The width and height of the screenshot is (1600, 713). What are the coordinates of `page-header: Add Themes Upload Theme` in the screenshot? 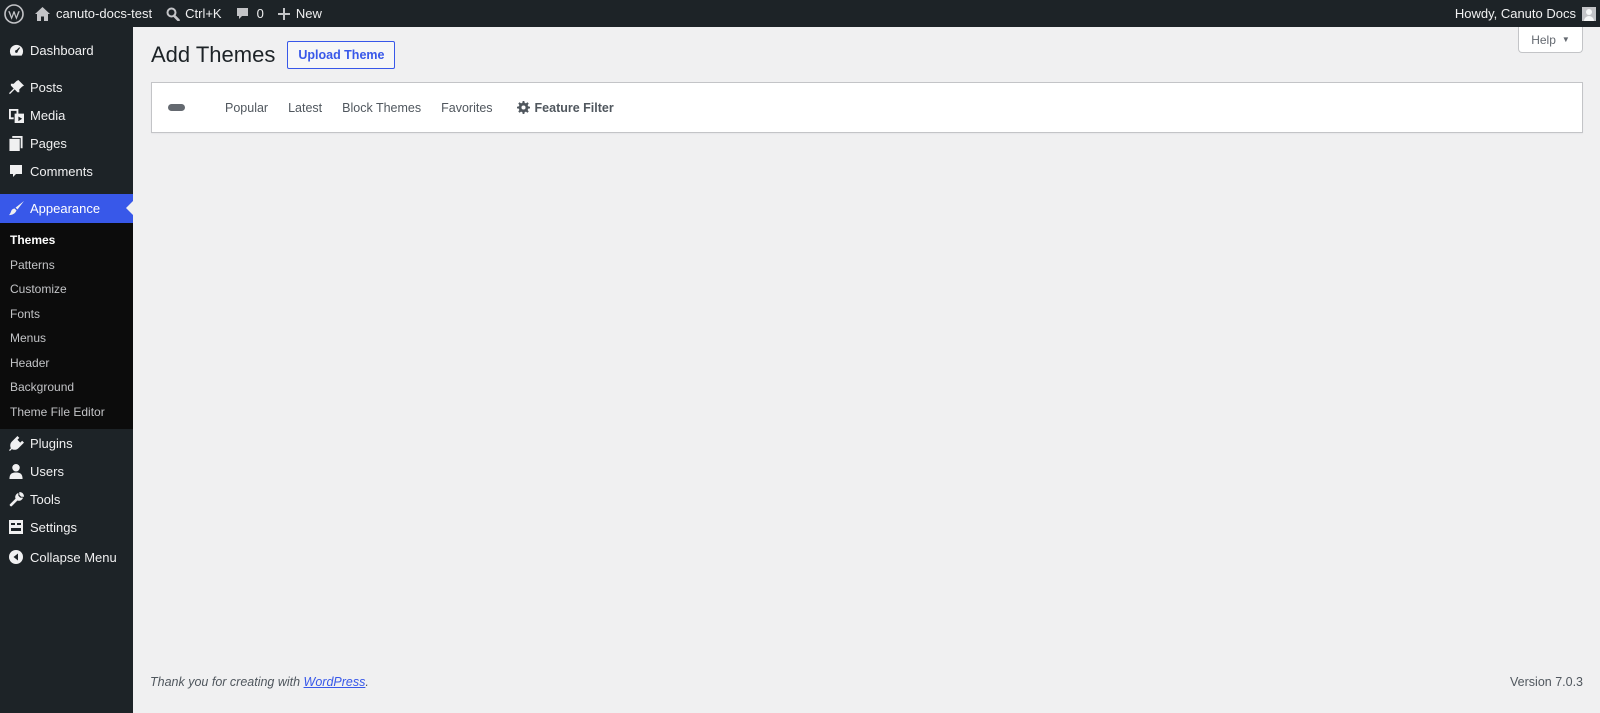 It's located at (273, 55).